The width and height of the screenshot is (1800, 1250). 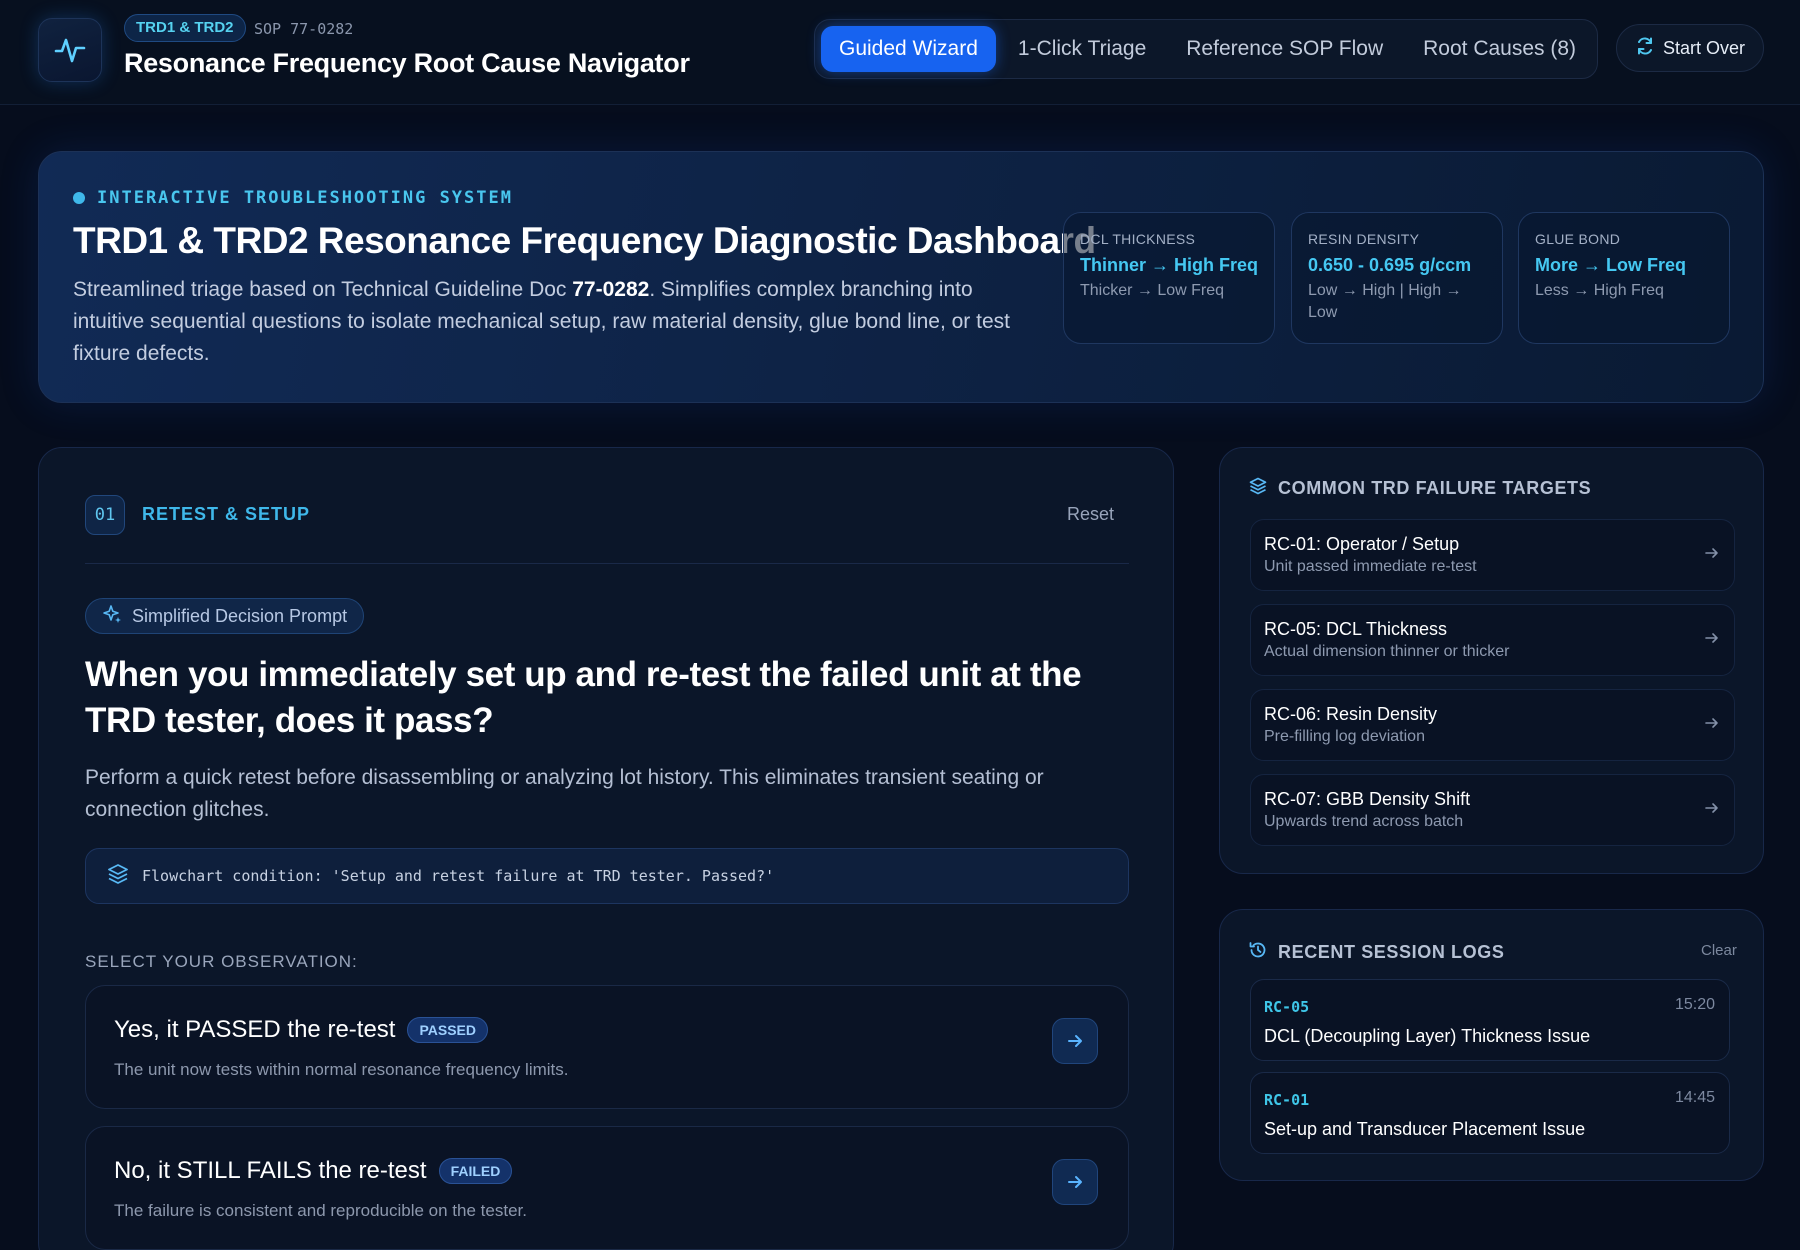 I want to click on option-title-text: Yes, it PASSED the re-test, so click(x=255, y=1029).